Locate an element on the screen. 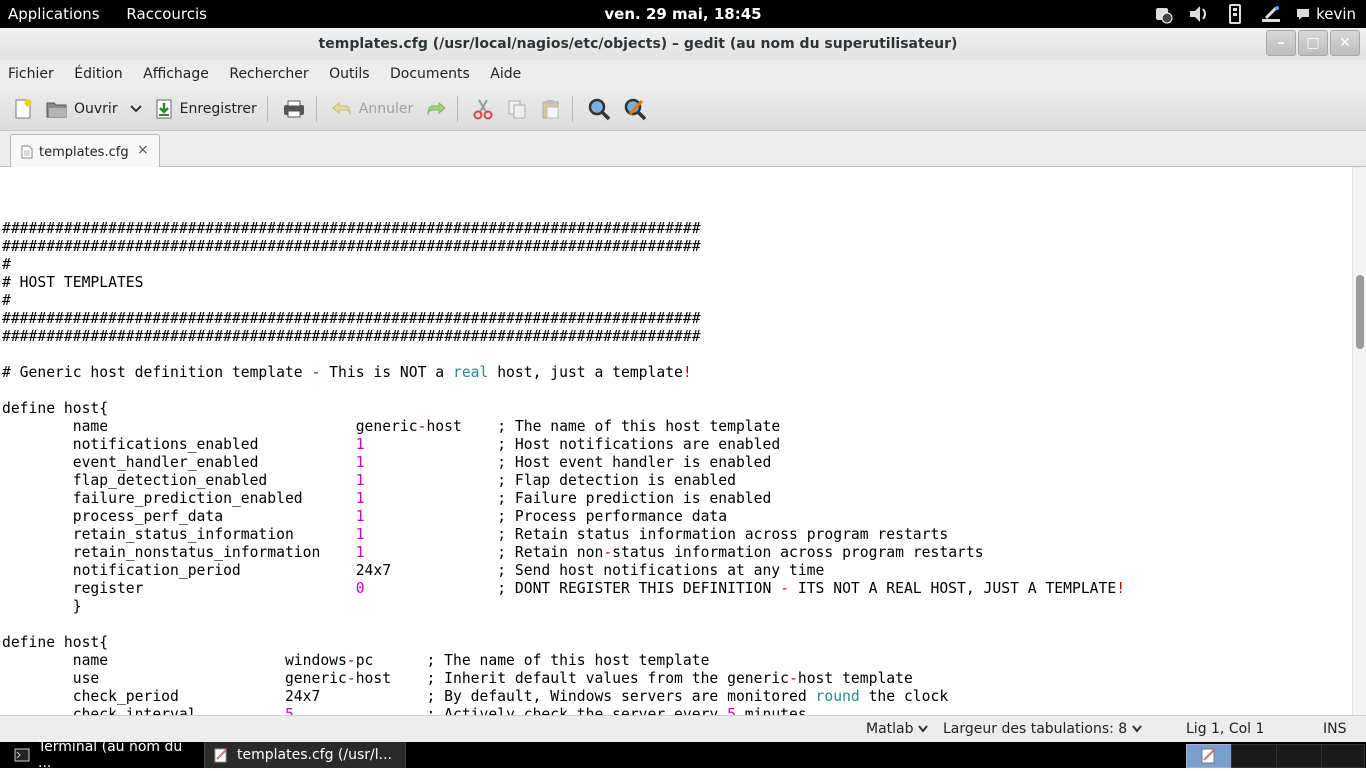 The height and width of the screenshot is (771, 1366). maximize-button: □ is located at coordinates (1313, 43).